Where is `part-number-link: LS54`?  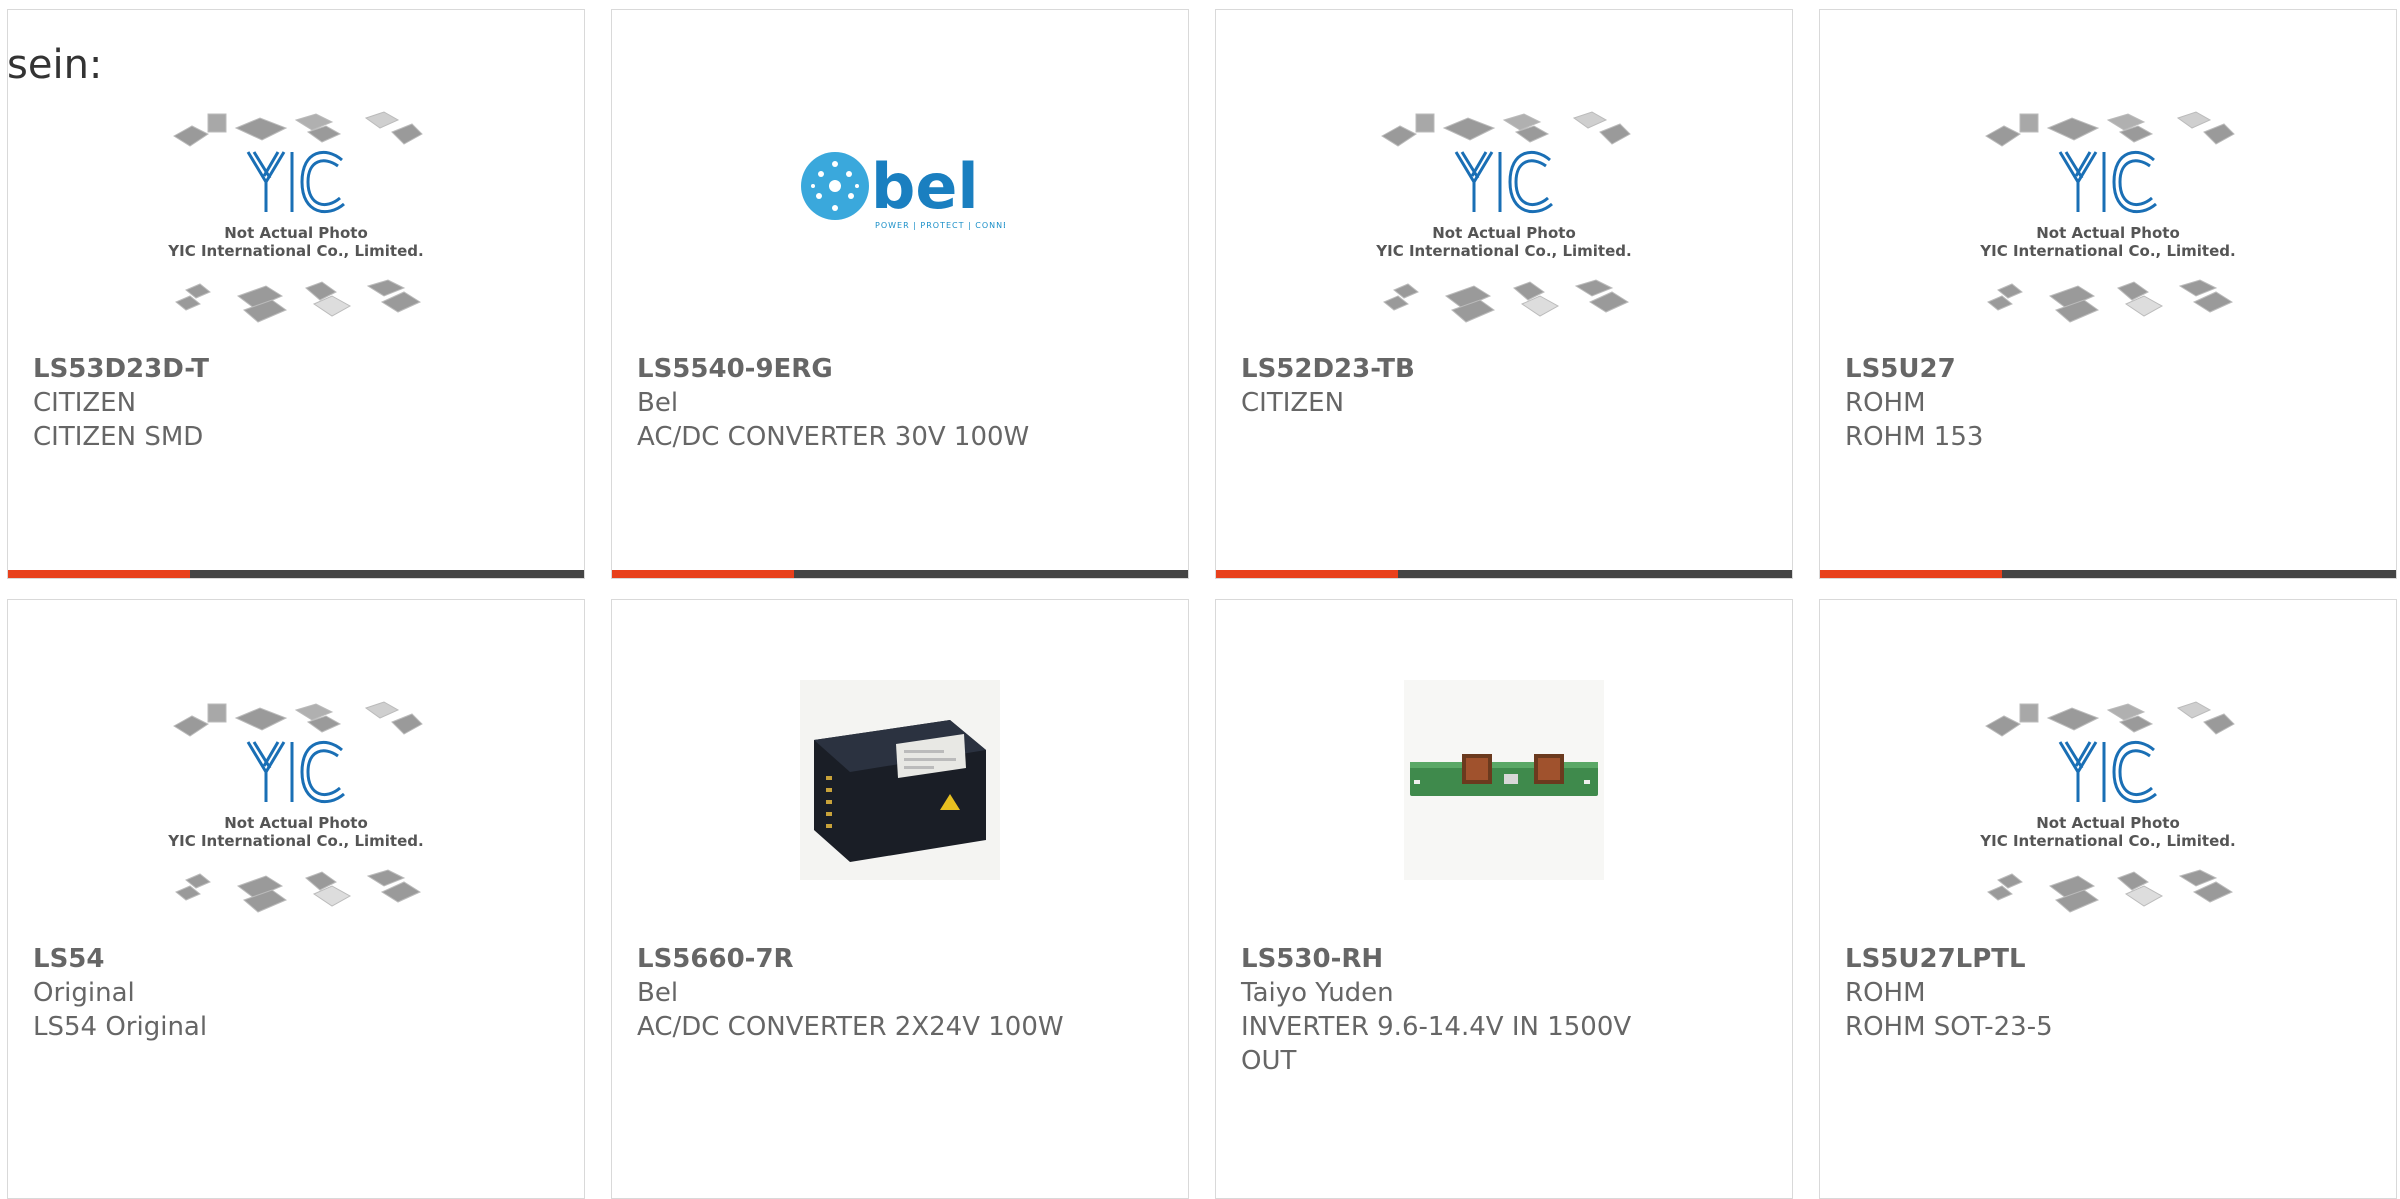 part-number-link: LS54 is located at coordinates (298, 959).